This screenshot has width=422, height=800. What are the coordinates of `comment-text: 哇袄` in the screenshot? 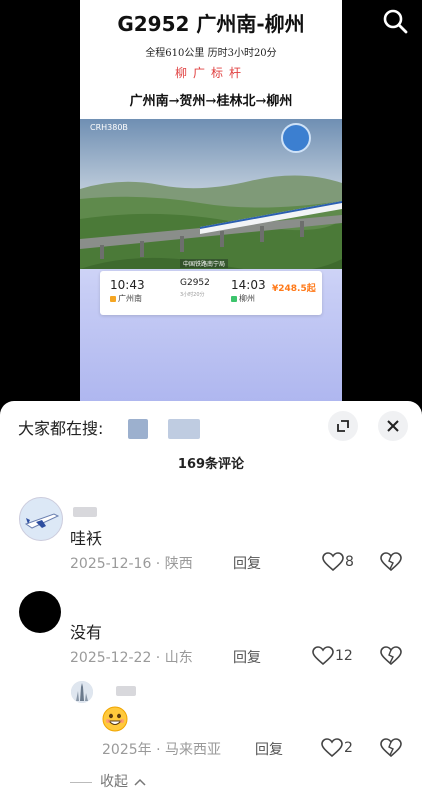 It's located at (86, 538).